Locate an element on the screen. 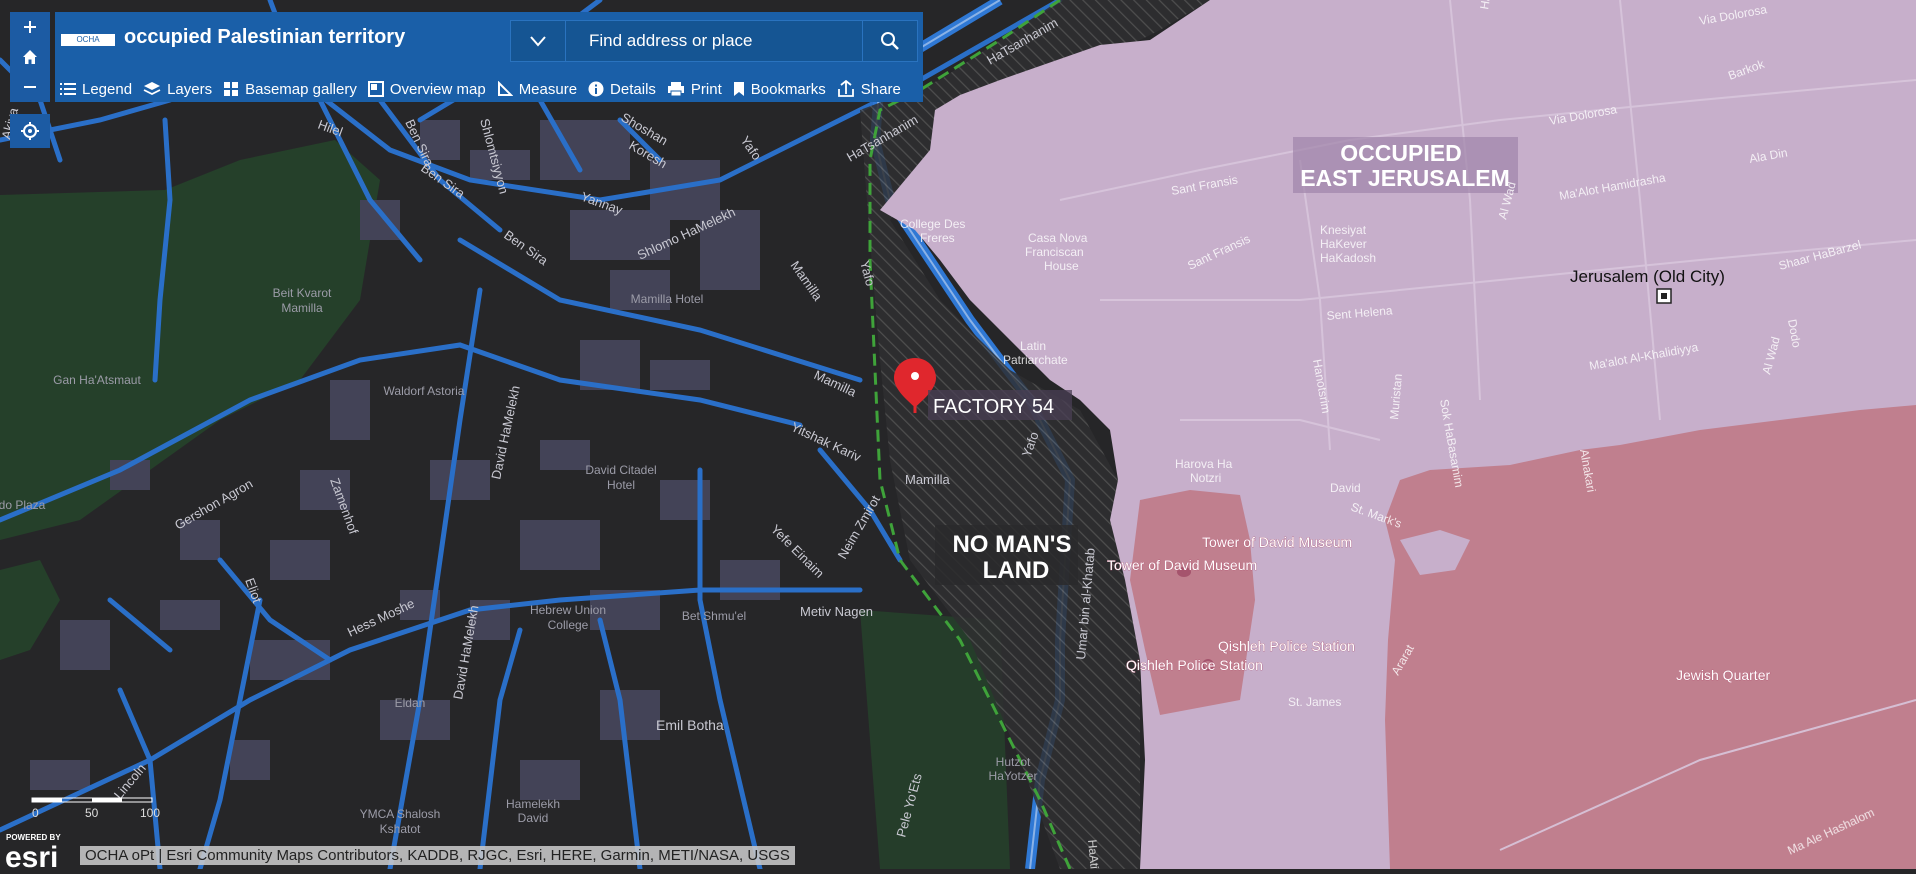  poi-label: HaKever is located at coordinates (1343, 244).